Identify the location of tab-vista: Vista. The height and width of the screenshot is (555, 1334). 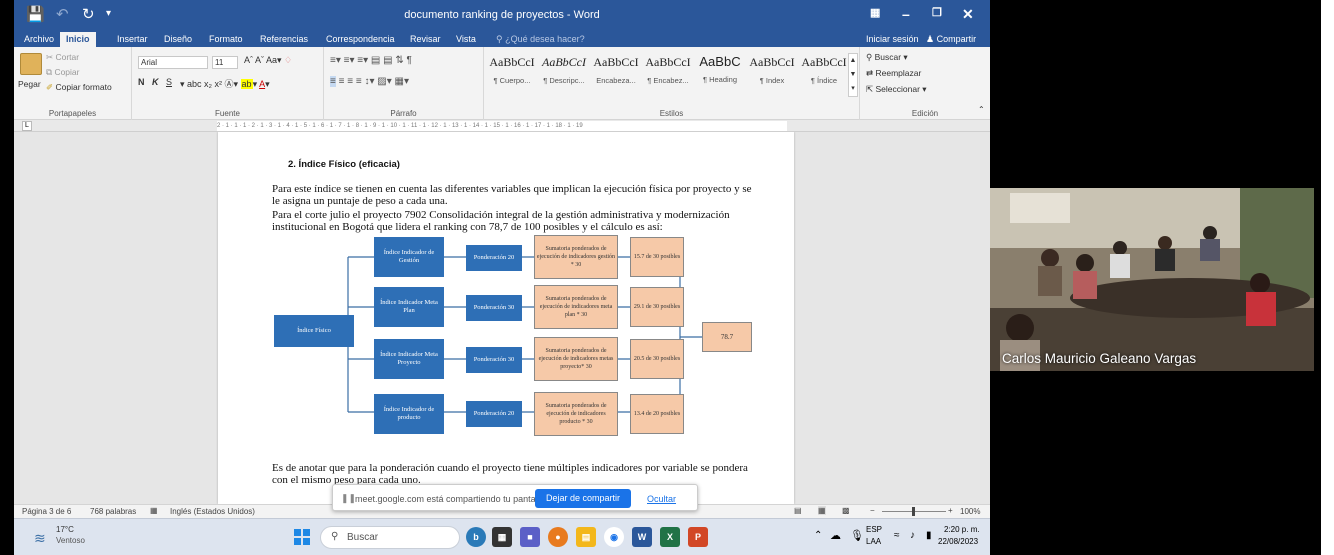
(466, 39).